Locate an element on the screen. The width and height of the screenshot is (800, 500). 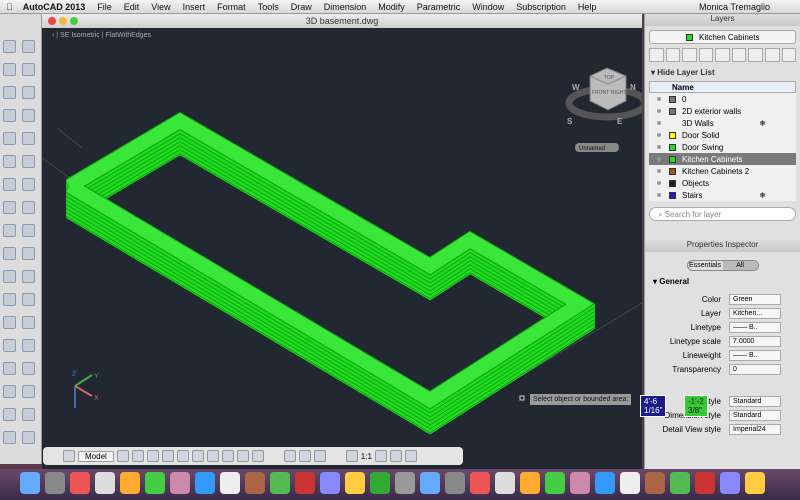
zoom-icon is located at coordinates (304, 456).